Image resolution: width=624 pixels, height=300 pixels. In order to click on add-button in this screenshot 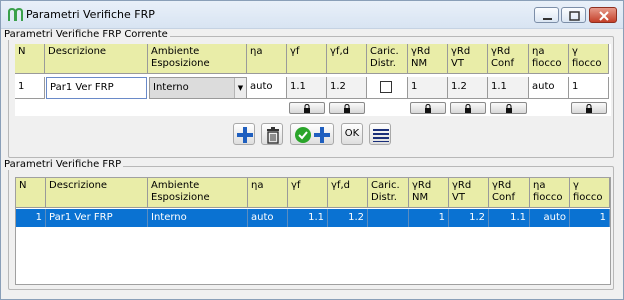, I will do `click(244, 134)`.